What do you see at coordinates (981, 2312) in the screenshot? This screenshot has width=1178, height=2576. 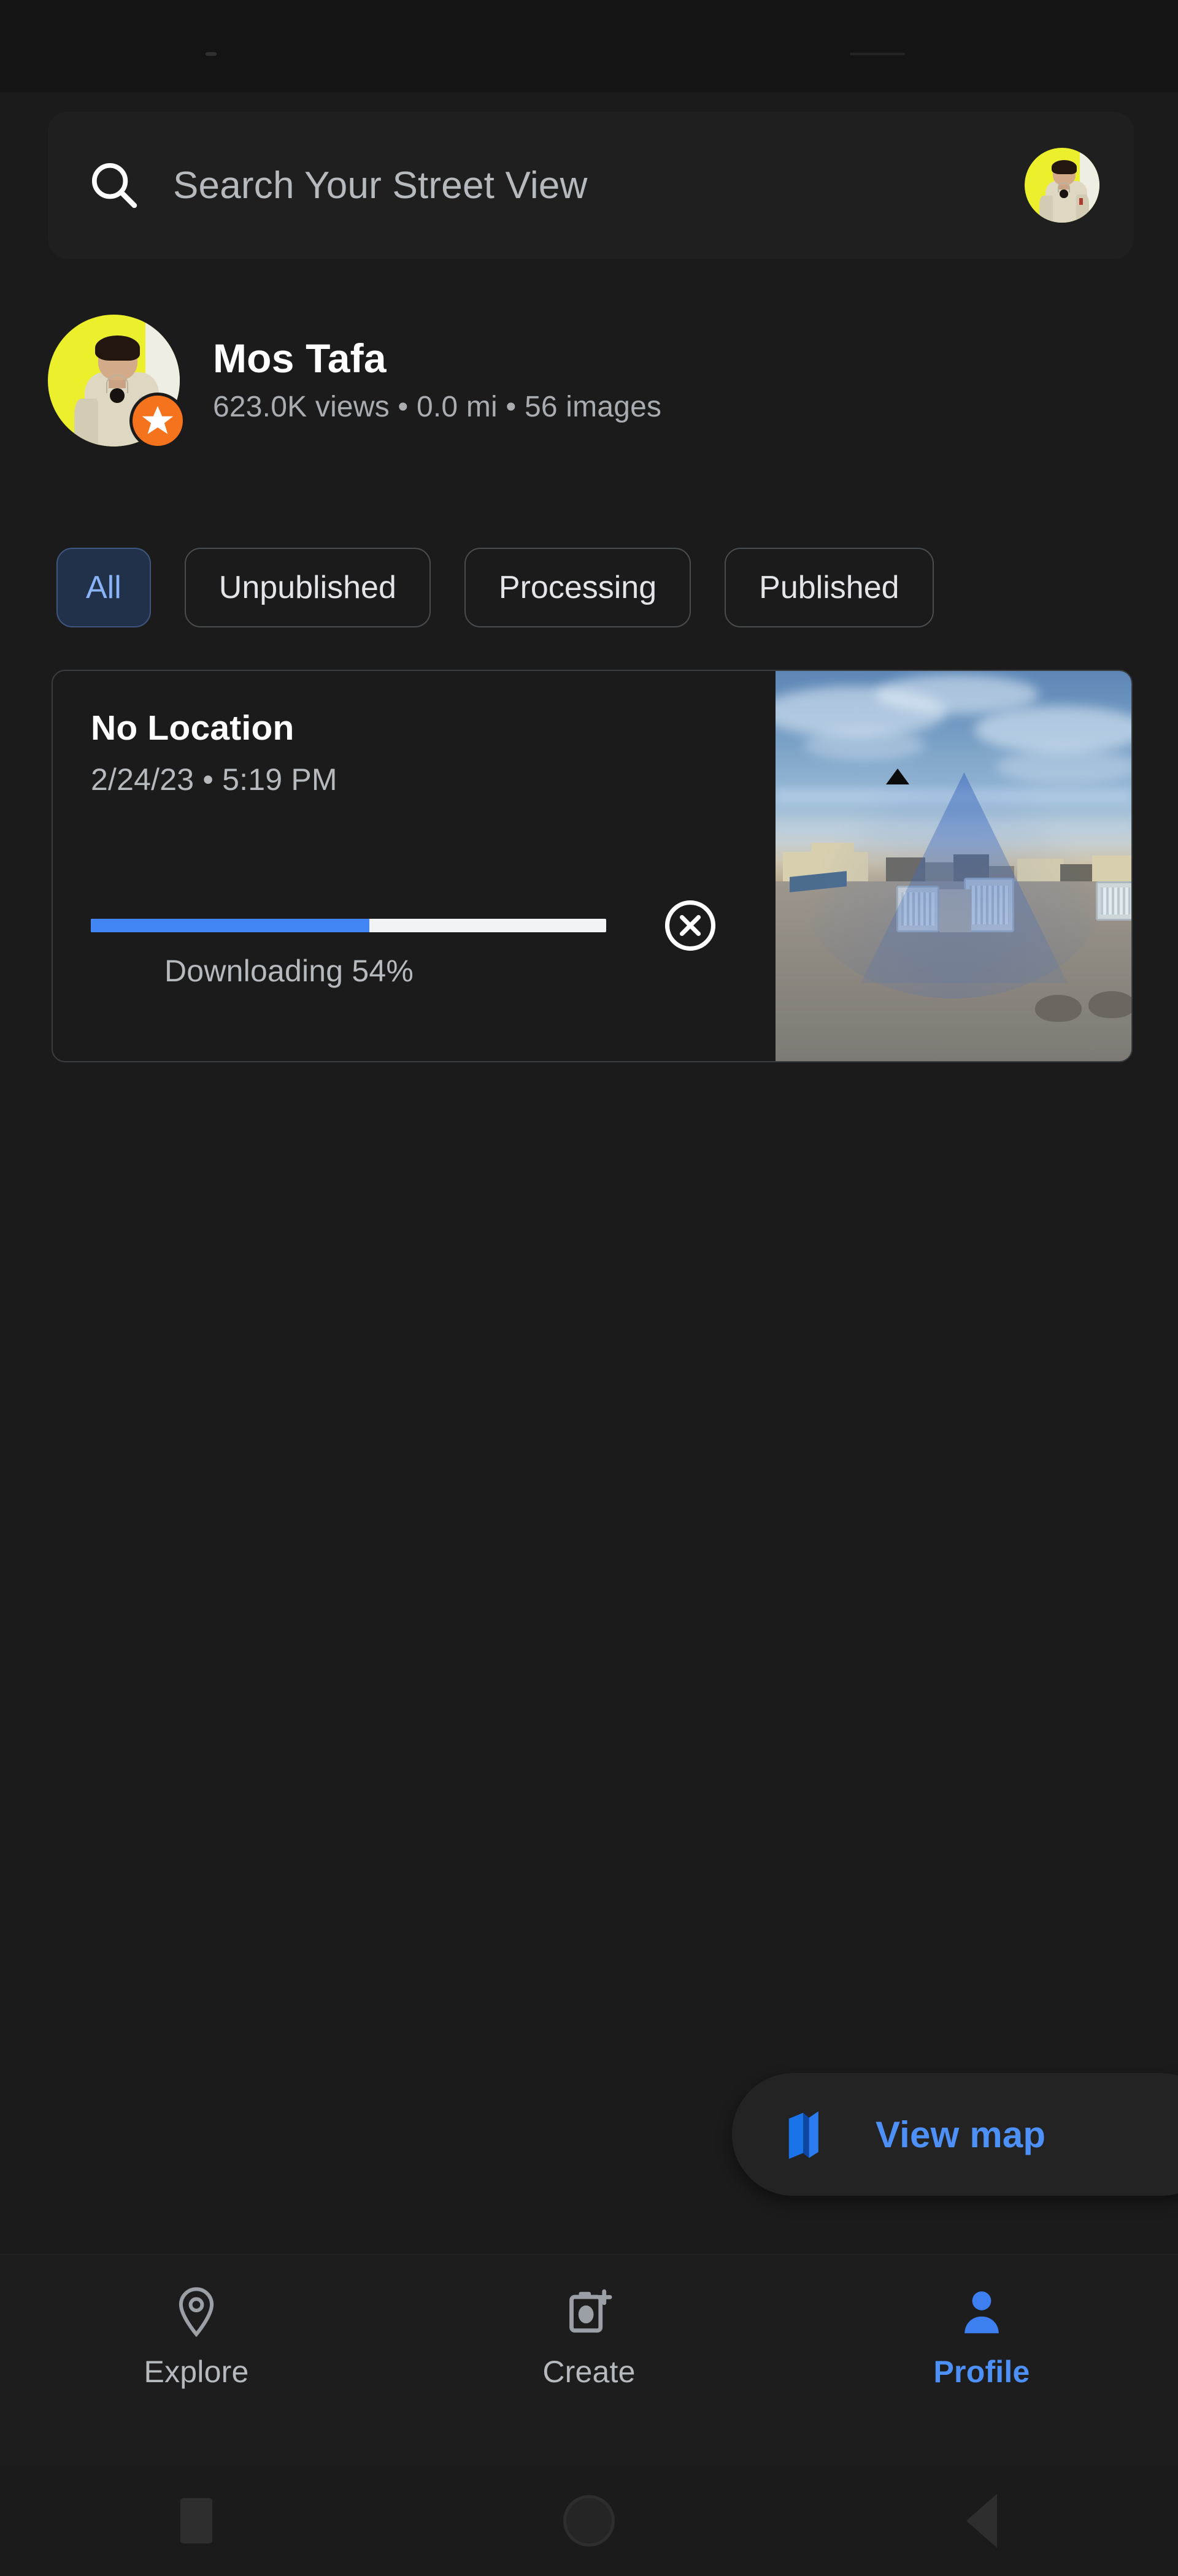 I see `person-icon` at bounding box center [981, 2312].